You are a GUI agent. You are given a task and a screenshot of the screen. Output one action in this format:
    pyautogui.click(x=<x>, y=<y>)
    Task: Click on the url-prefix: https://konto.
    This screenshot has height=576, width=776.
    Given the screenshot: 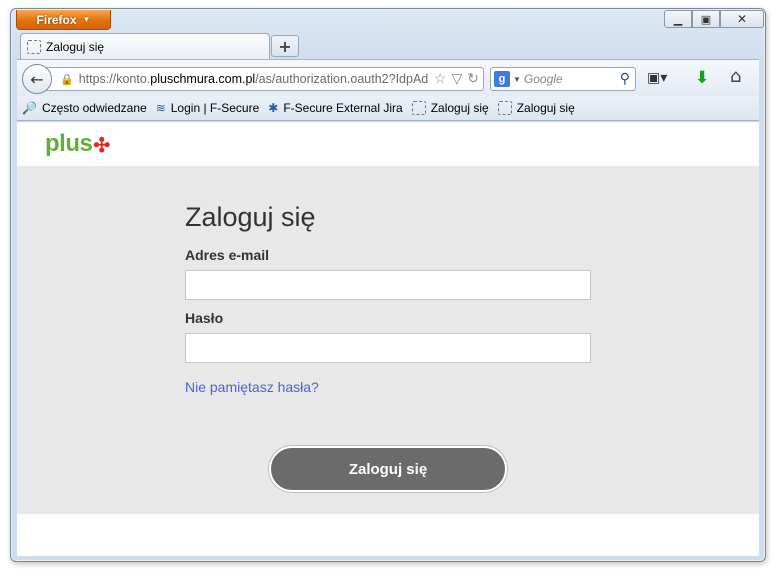 What is the action you would take?
    pyautogui.click(x=114, y=79)
    